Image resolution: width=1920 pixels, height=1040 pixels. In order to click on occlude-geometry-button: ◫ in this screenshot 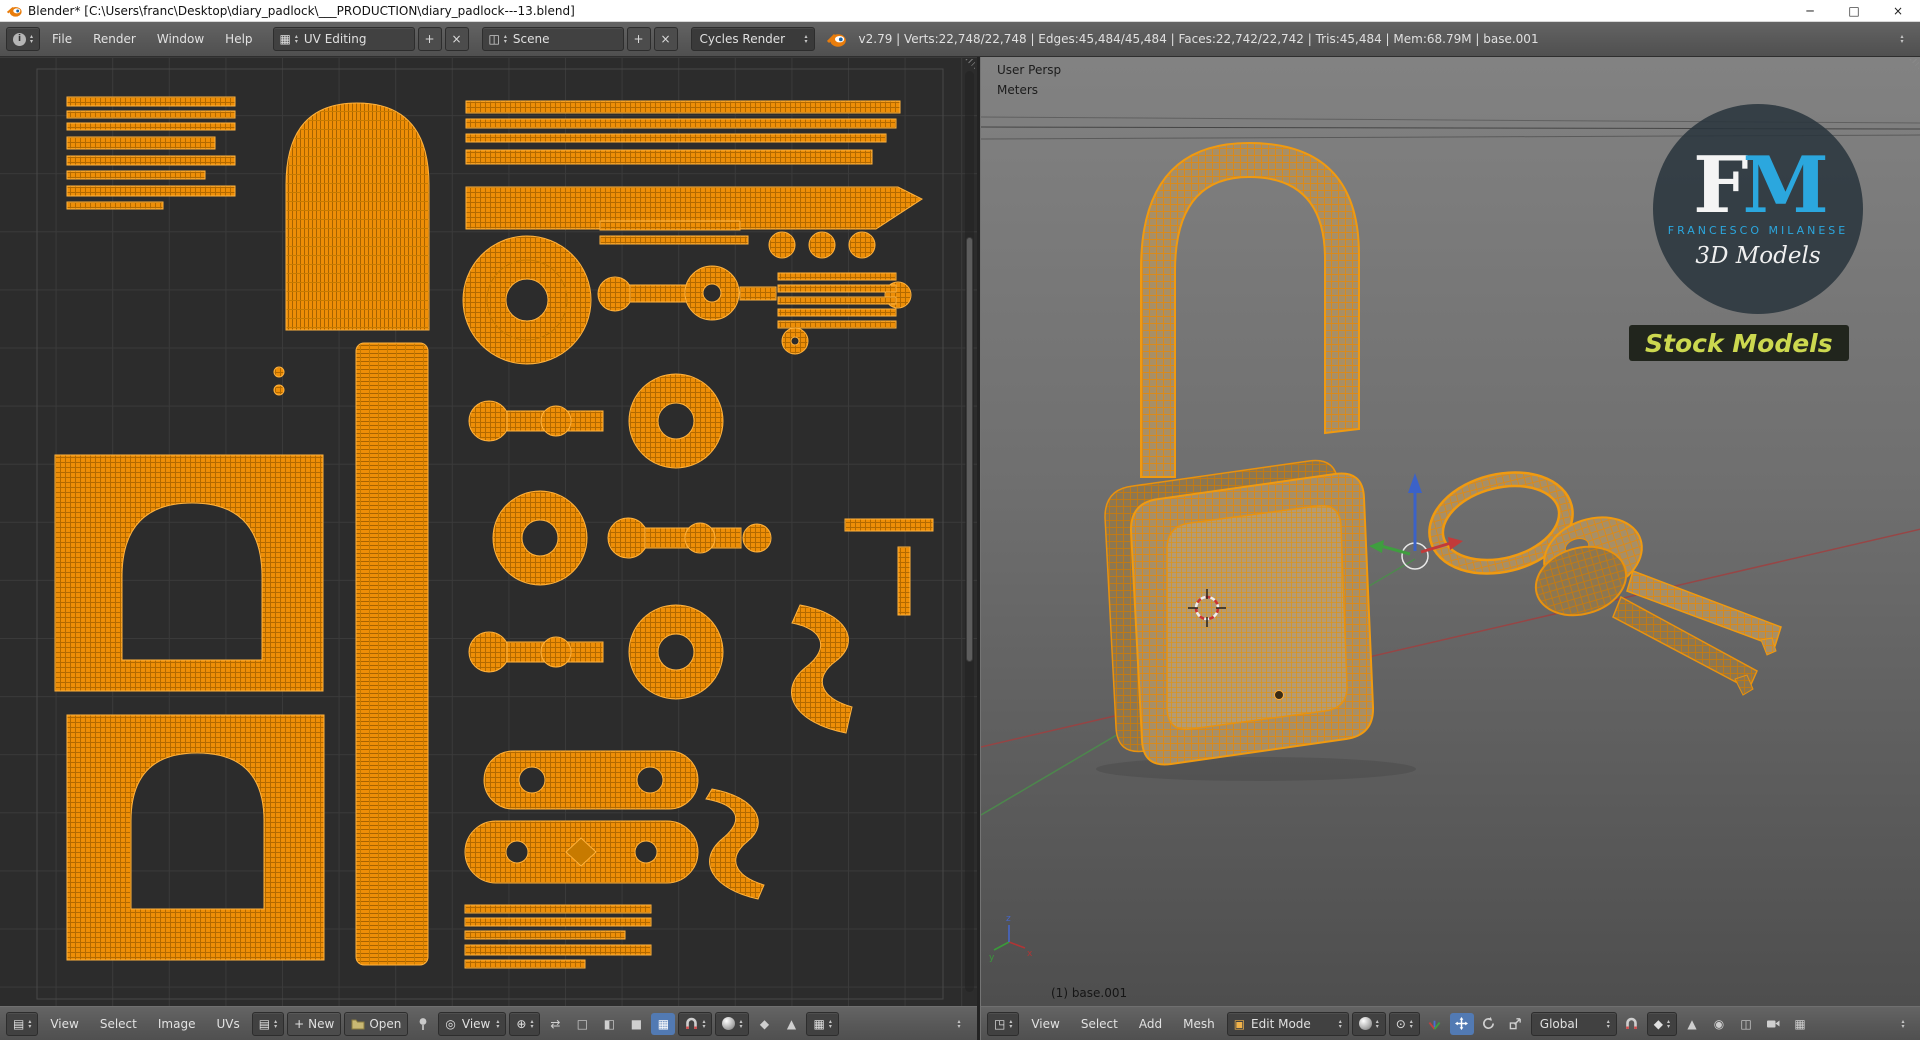, I will do `click(1746, 1024)`.